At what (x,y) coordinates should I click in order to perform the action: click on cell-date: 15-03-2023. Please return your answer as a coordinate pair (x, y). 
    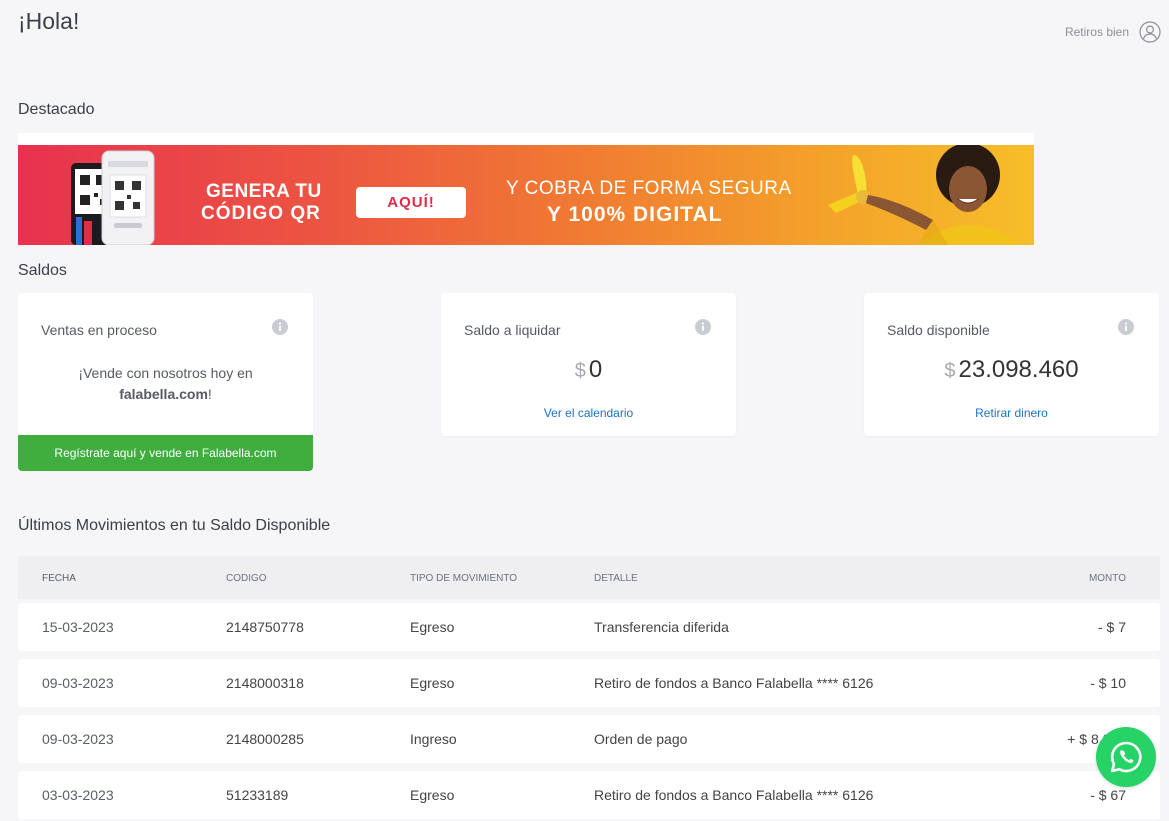
    Looking at the image, I should click on (78, 627).